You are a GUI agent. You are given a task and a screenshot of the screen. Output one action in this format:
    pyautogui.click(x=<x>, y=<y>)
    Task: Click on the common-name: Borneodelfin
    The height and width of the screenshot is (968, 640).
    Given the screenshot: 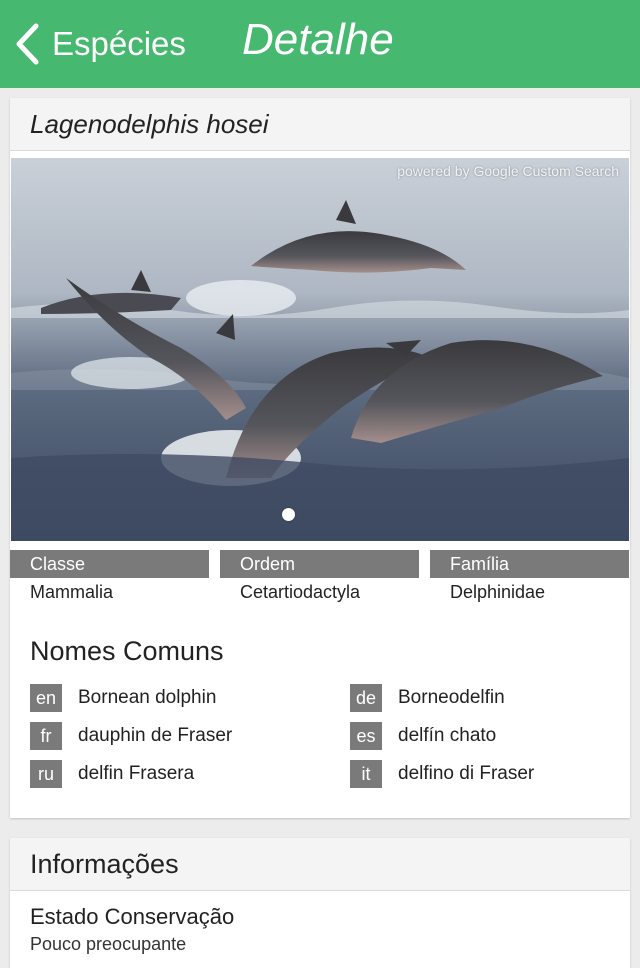 What is the action you would take?
    pyautogui.click(x=451, y=697)
    